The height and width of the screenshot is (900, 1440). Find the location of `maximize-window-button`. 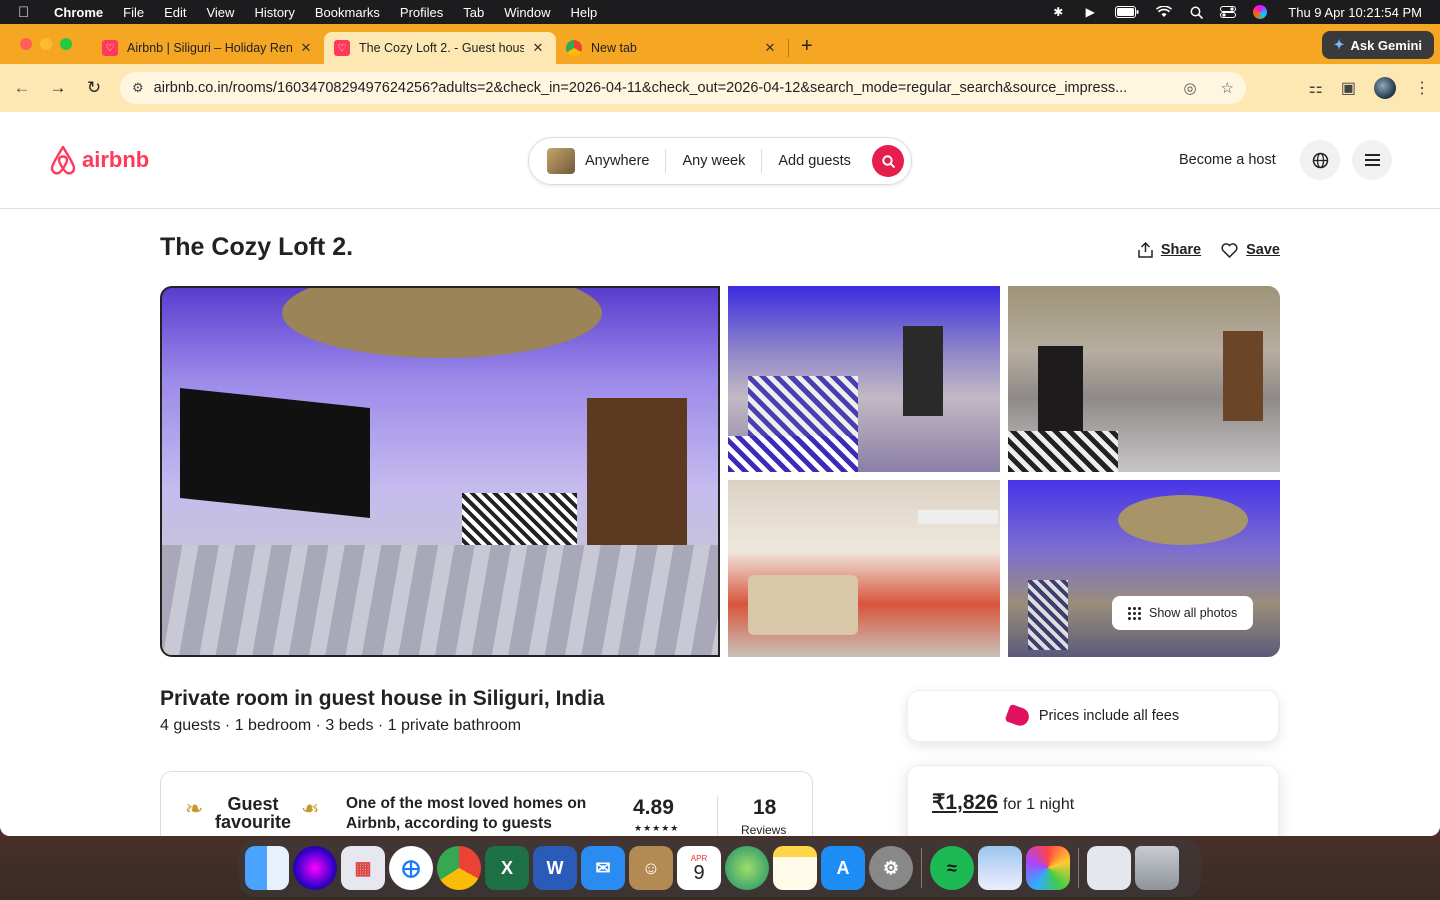

maximize-window-button is located at coordinates (66, 44).